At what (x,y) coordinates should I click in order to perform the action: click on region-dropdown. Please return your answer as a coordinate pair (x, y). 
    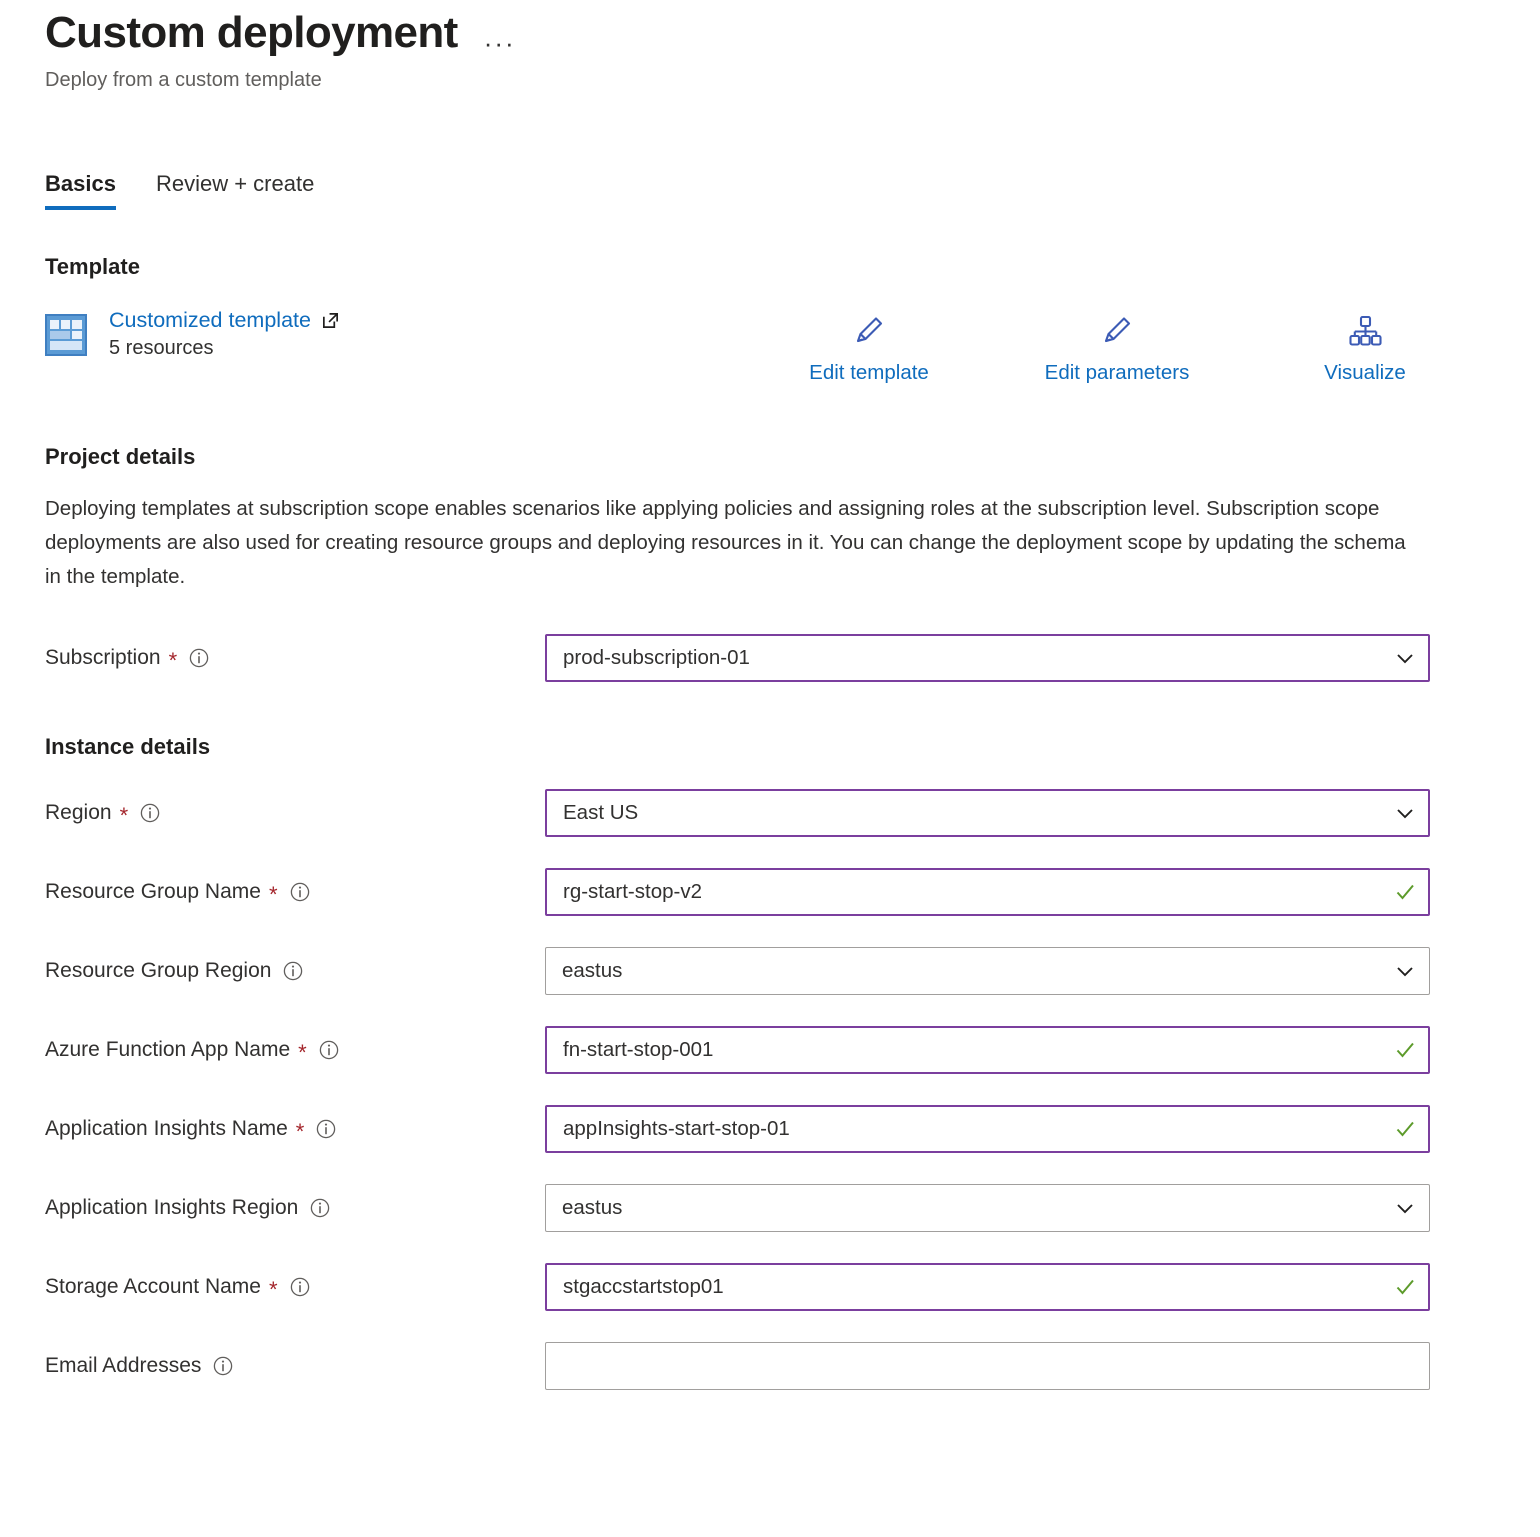
    Looking at the image, I should click on (987, 813).